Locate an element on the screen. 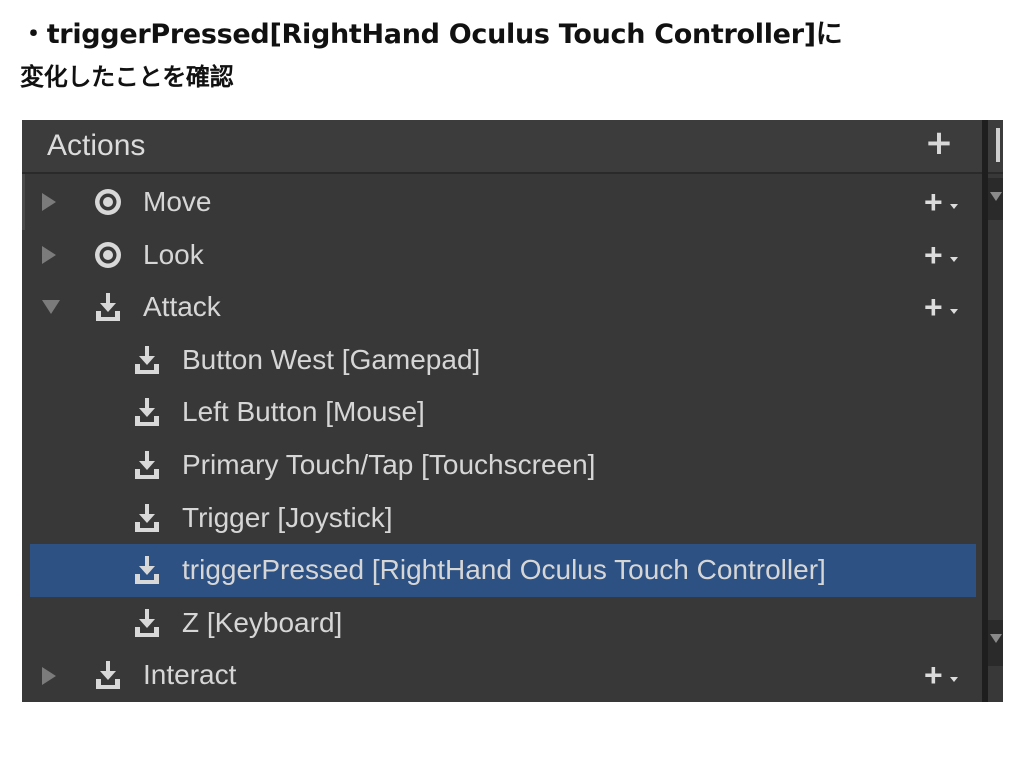 The image size is (1024, 768). action-label: Attack is located at coordinates (182, 307).